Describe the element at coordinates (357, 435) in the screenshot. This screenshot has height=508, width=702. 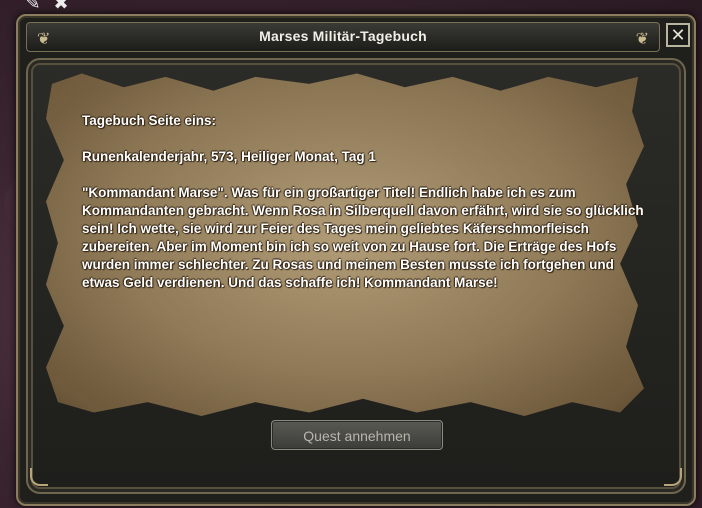
I see `accept-quest-button: Quest annehmen` at that location.